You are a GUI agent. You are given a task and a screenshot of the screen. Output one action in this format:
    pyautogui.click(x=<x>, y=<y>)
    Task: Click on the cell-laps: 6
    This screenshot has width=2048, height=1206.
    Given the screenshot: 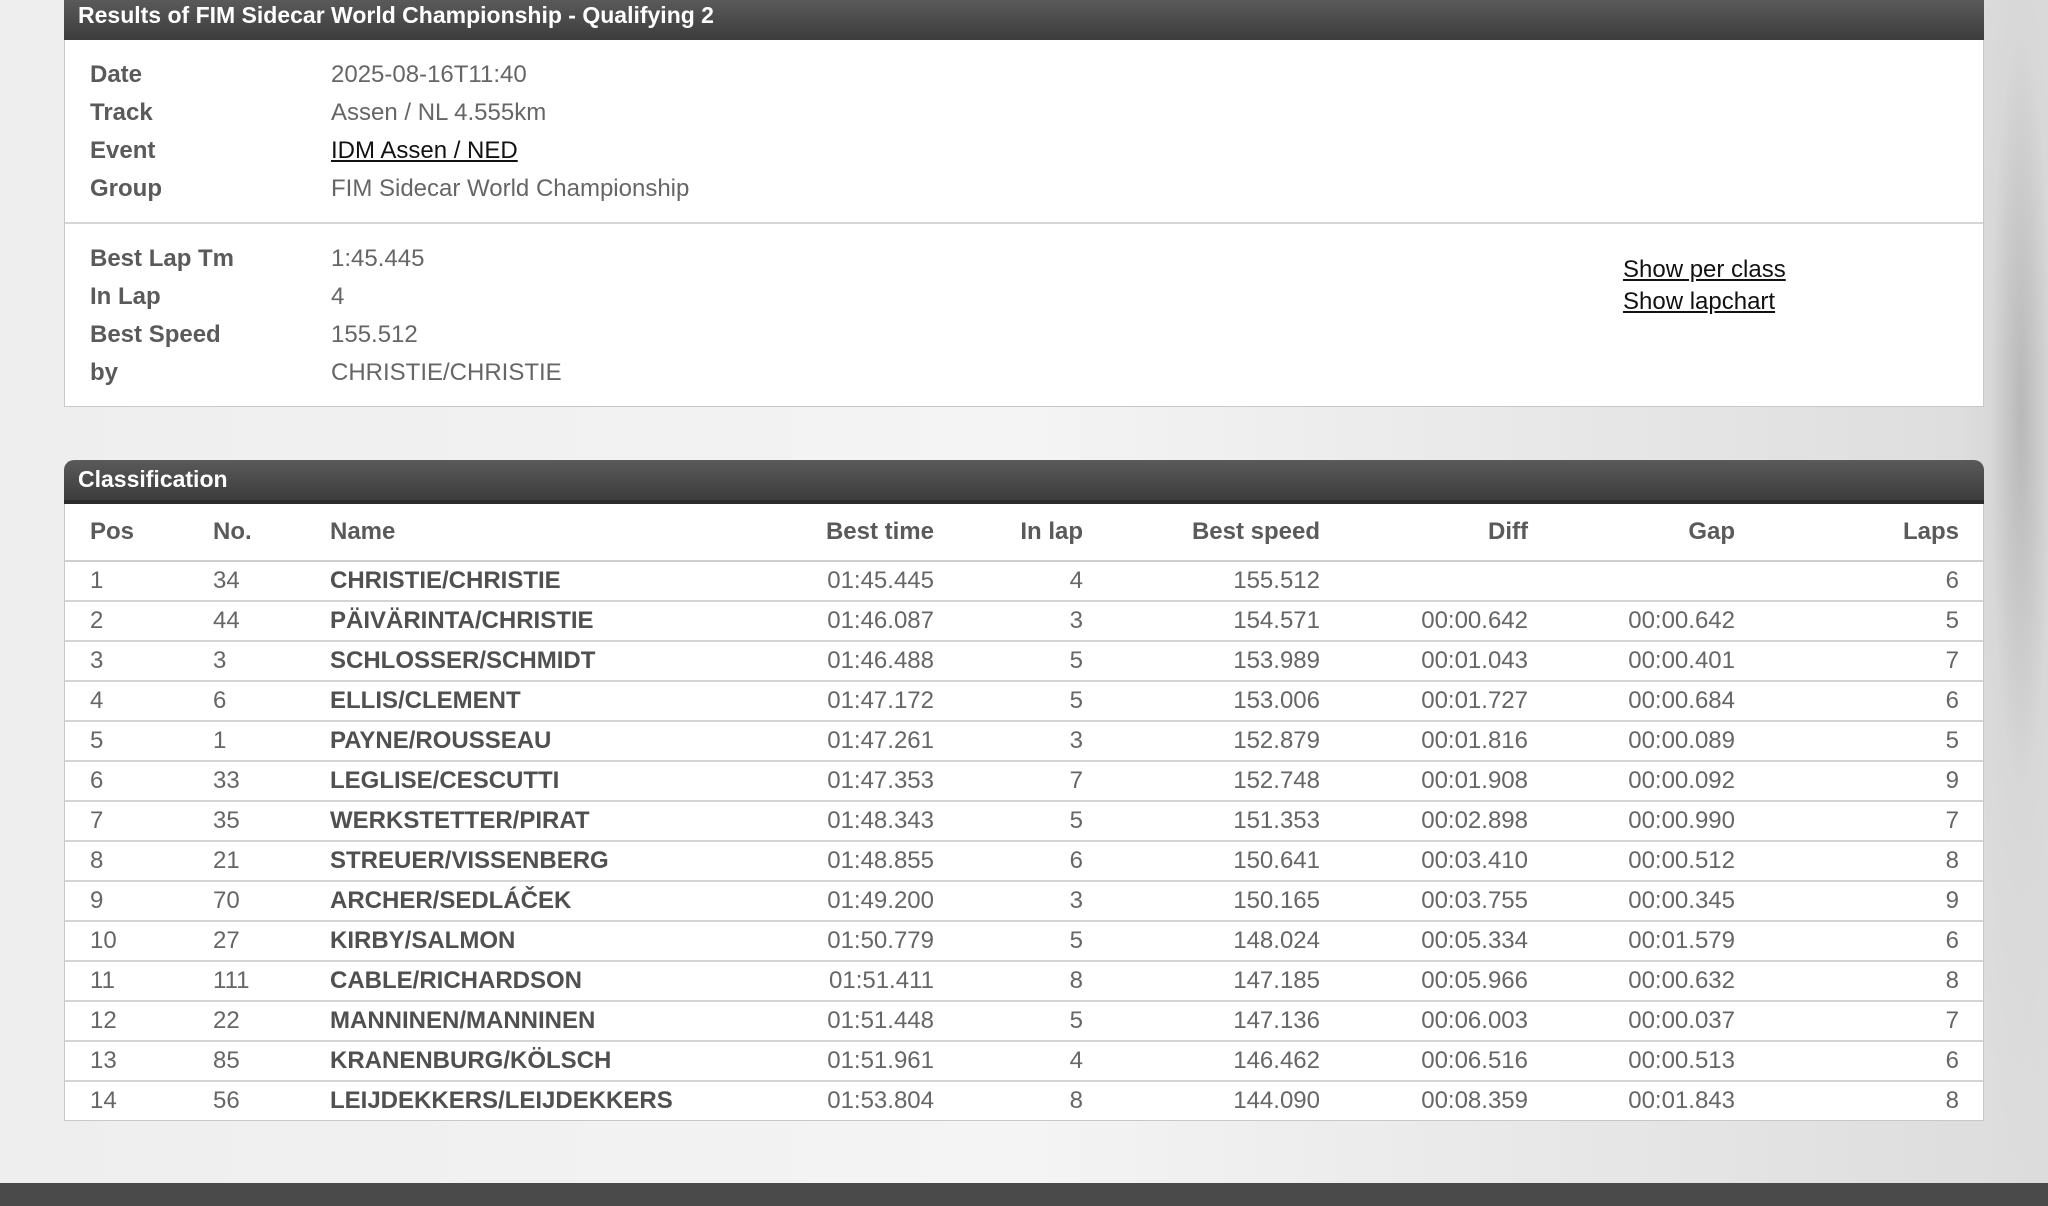 What is the action you would take?
    pyautogui.click(x=1859, y=941)
    